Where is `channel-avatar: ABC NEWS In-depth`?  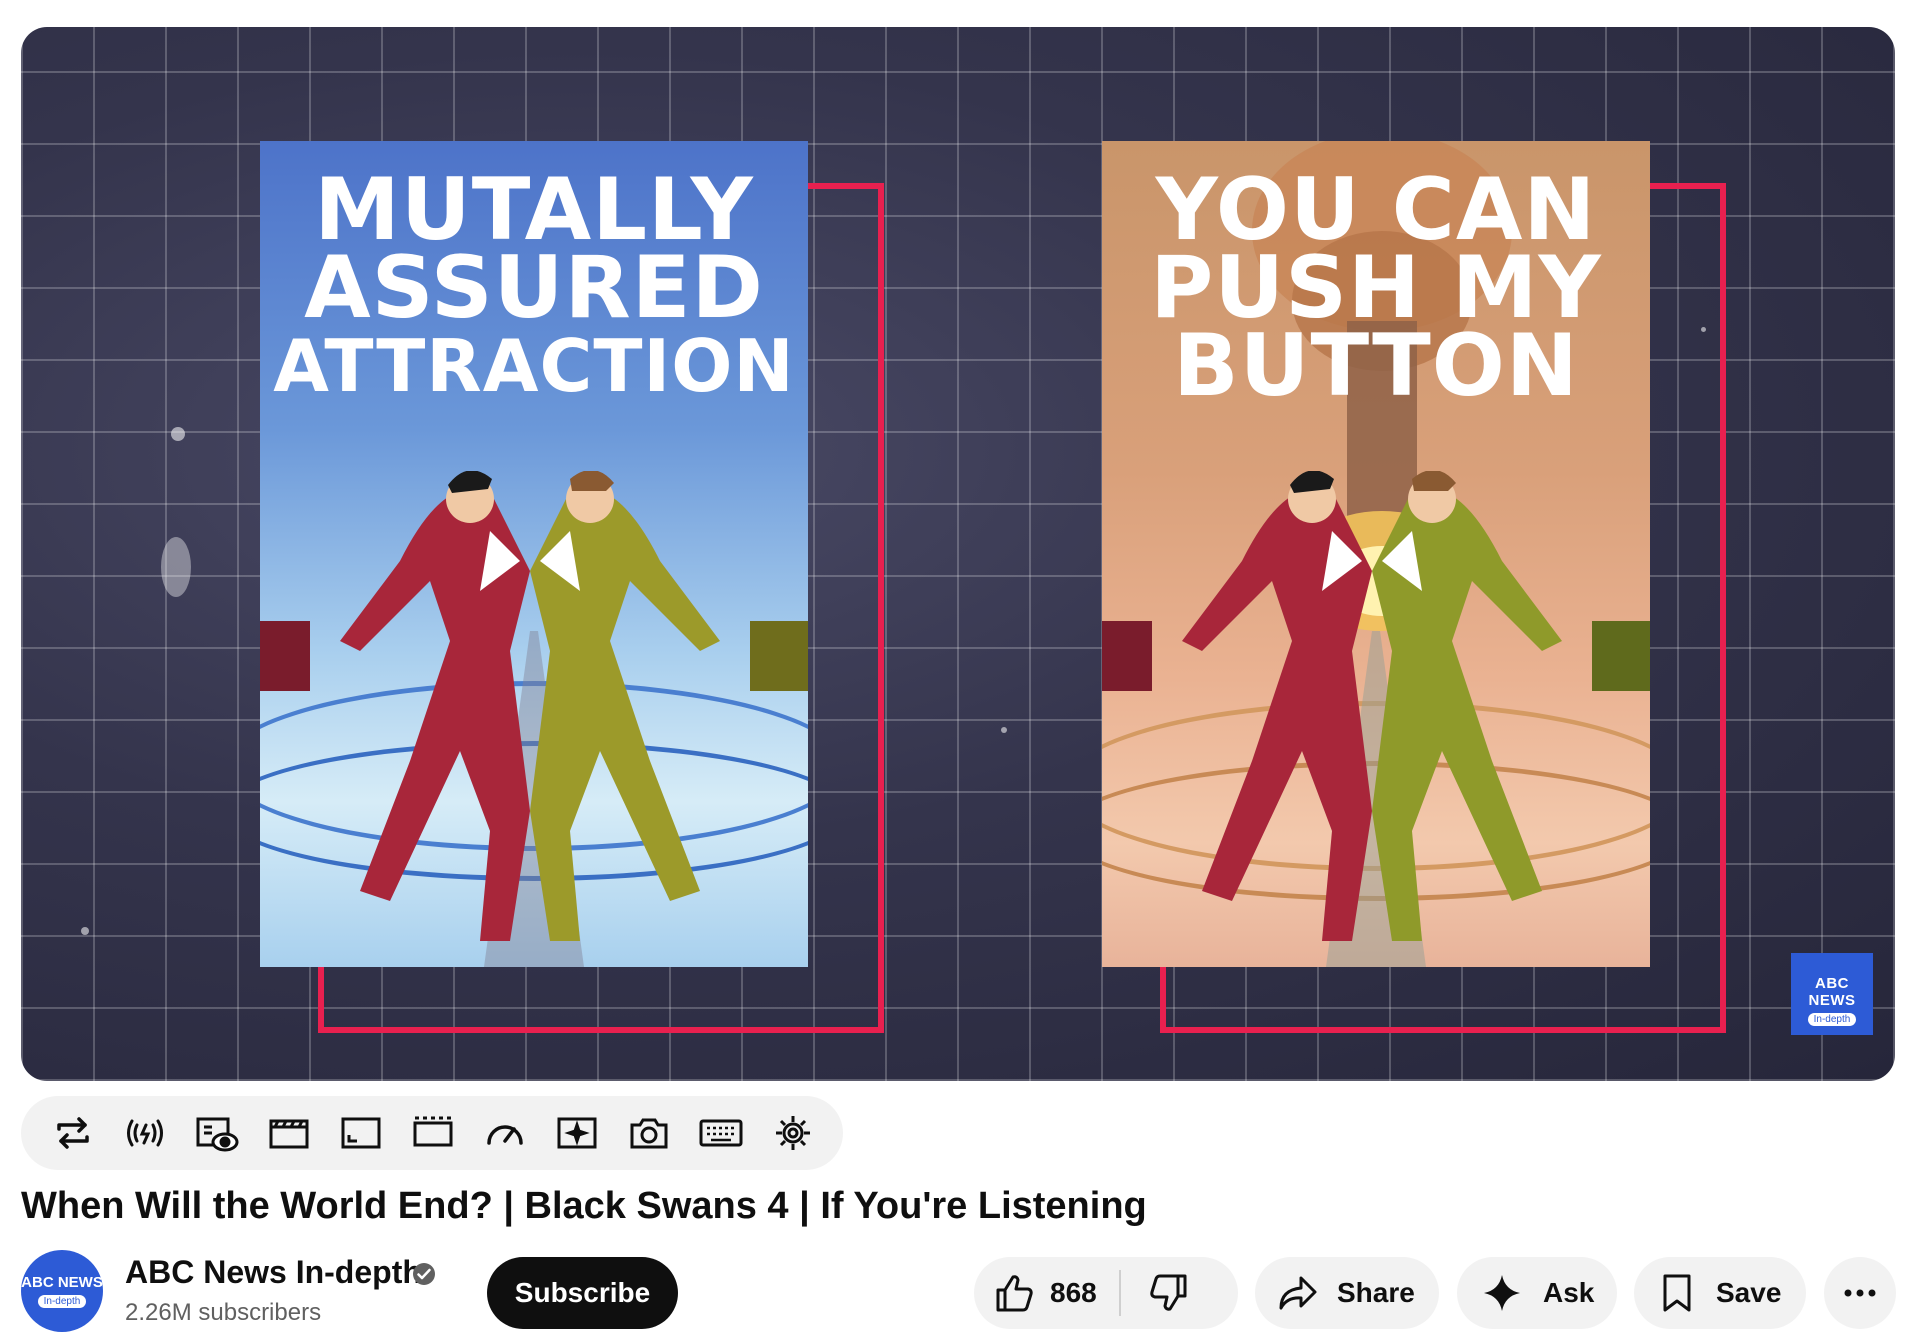
channel-avatar: ABC NEWS In-depth is located at coordinates (62, 1291).